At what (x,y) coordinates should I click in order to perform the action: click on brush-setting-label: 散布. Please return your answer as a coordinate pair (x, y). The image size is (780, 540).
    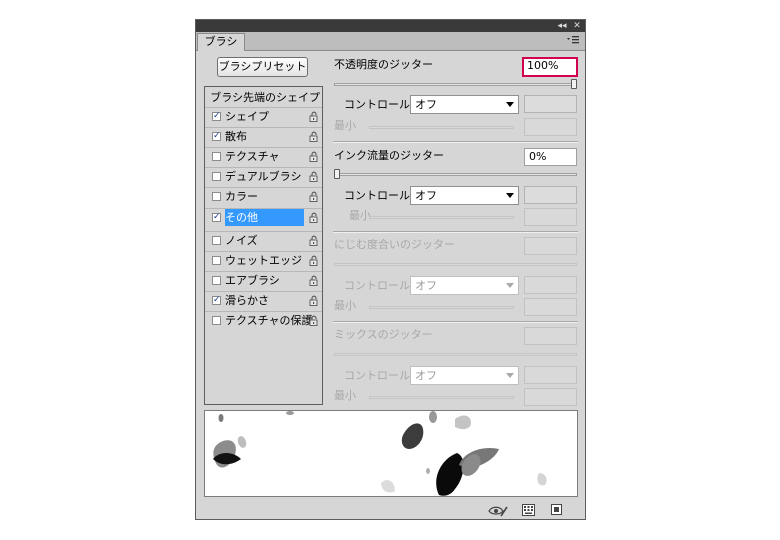
    Looking at the image, I should click on (264, 136).